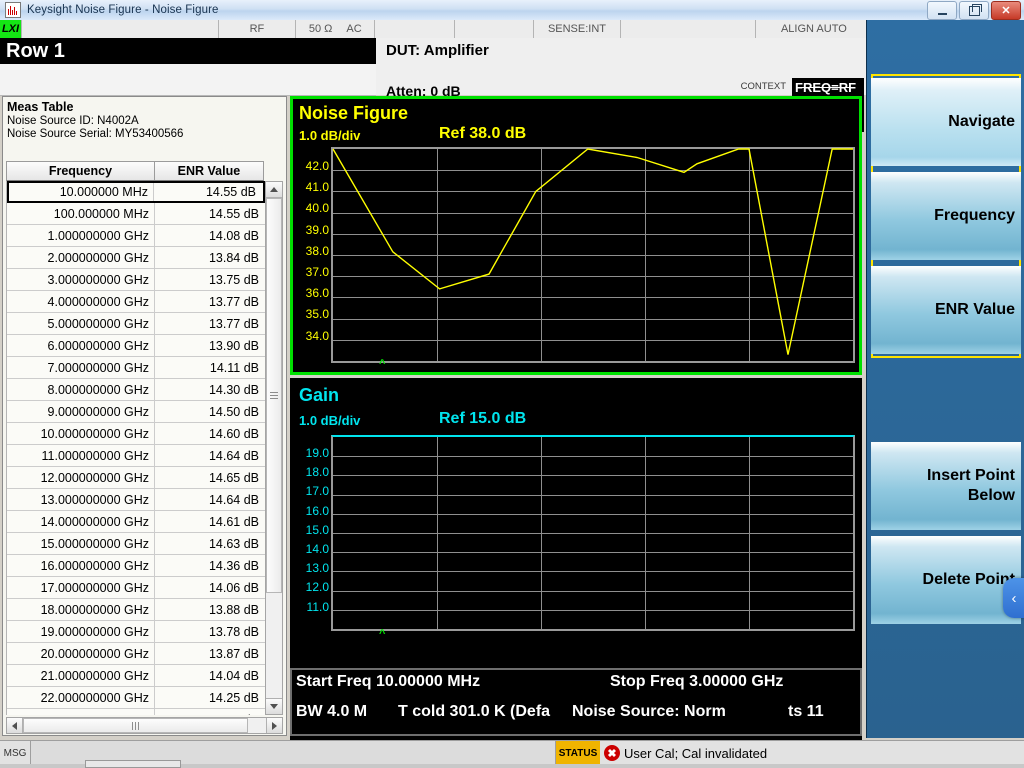  I want to click on msg-label: MSG, so click(15, 753).